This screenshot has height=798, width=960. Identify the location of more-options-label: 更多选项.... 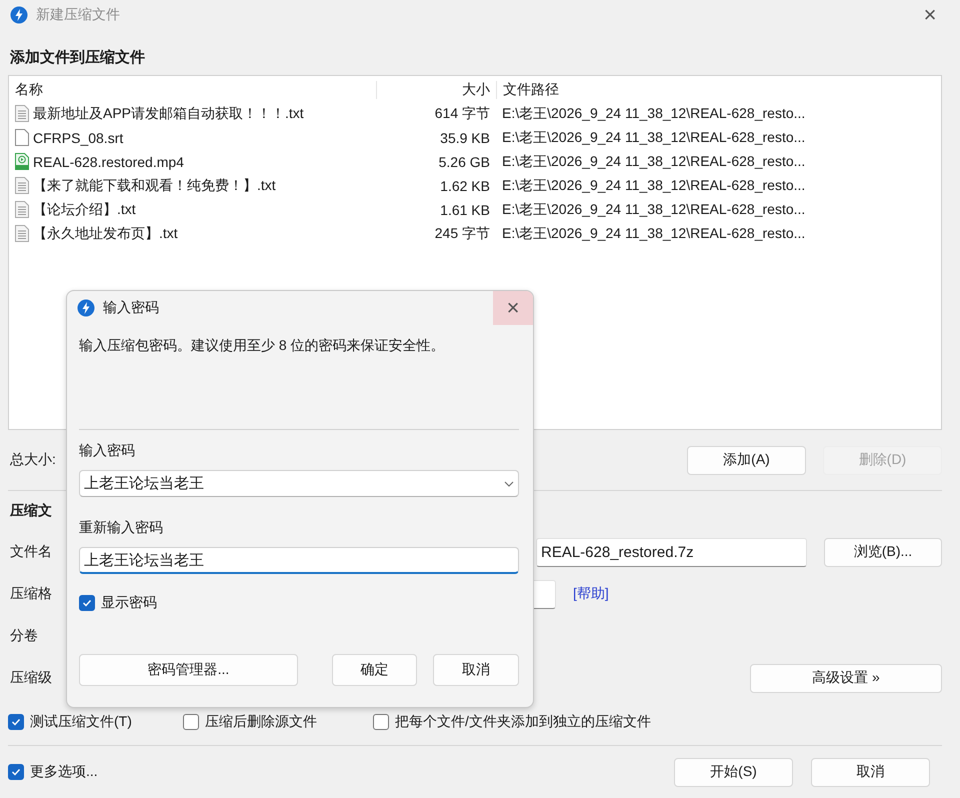
(64, 772).